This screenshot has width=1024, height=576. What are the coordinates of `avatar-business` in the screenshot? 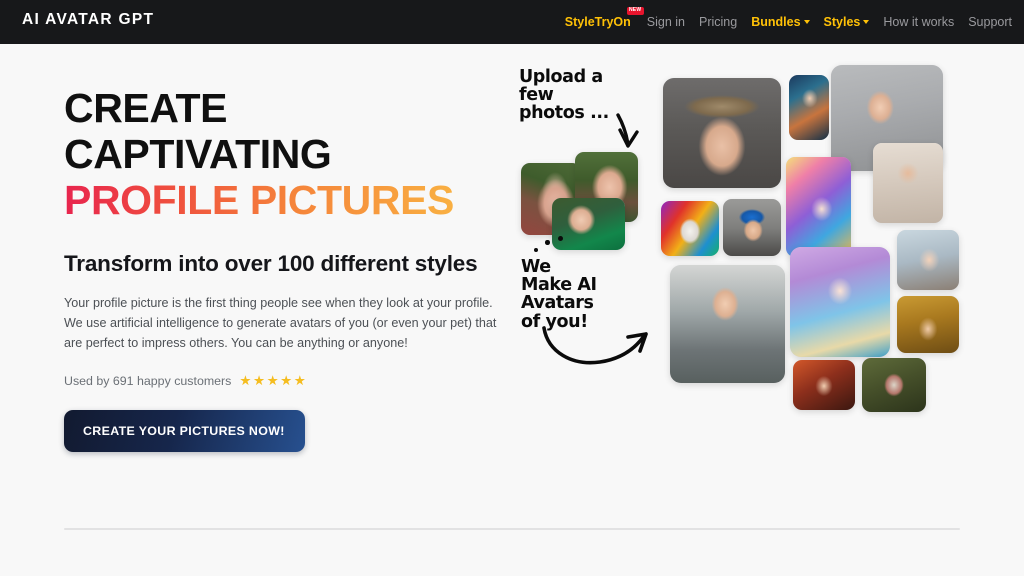 It's located at (727, 324).